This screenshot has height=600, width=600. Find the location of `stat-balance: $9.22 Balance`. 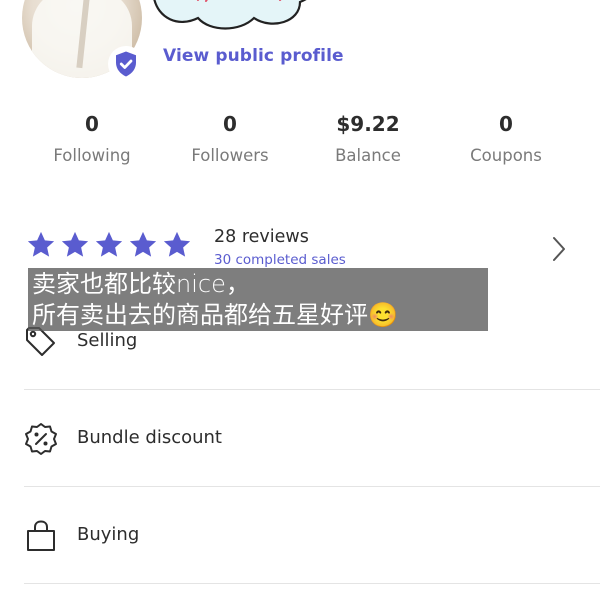

stat-balance: $9.22 Balance is located at coordinates (368, 139).